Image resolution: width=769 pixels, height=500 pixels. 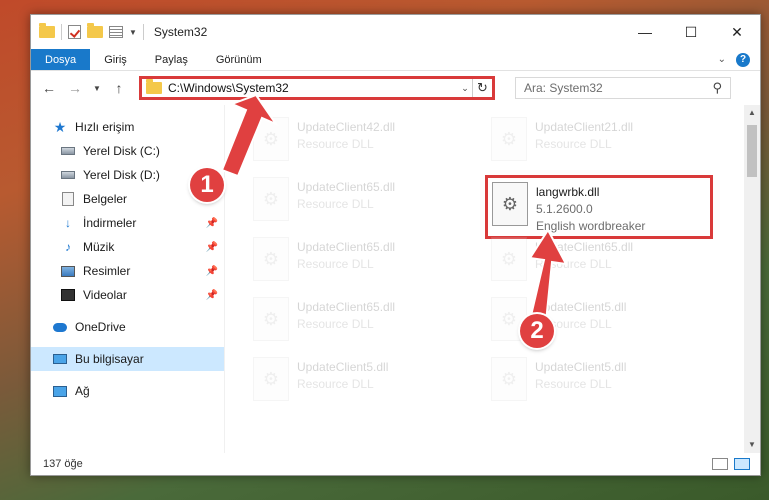 What do you see at coordinates (95, 30) in the screenshot?
I see `new-folder-icon` at bounding box center [95, 30].